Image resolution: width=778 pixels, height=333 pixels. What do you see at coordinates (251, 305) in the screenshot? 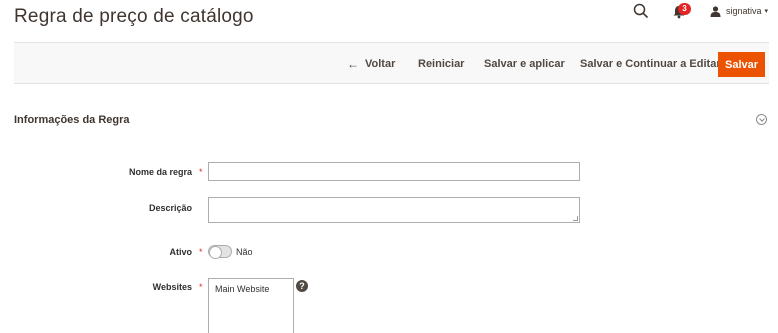
I see `websites-multiselect: Main Website` at bounding box center [251, 305].